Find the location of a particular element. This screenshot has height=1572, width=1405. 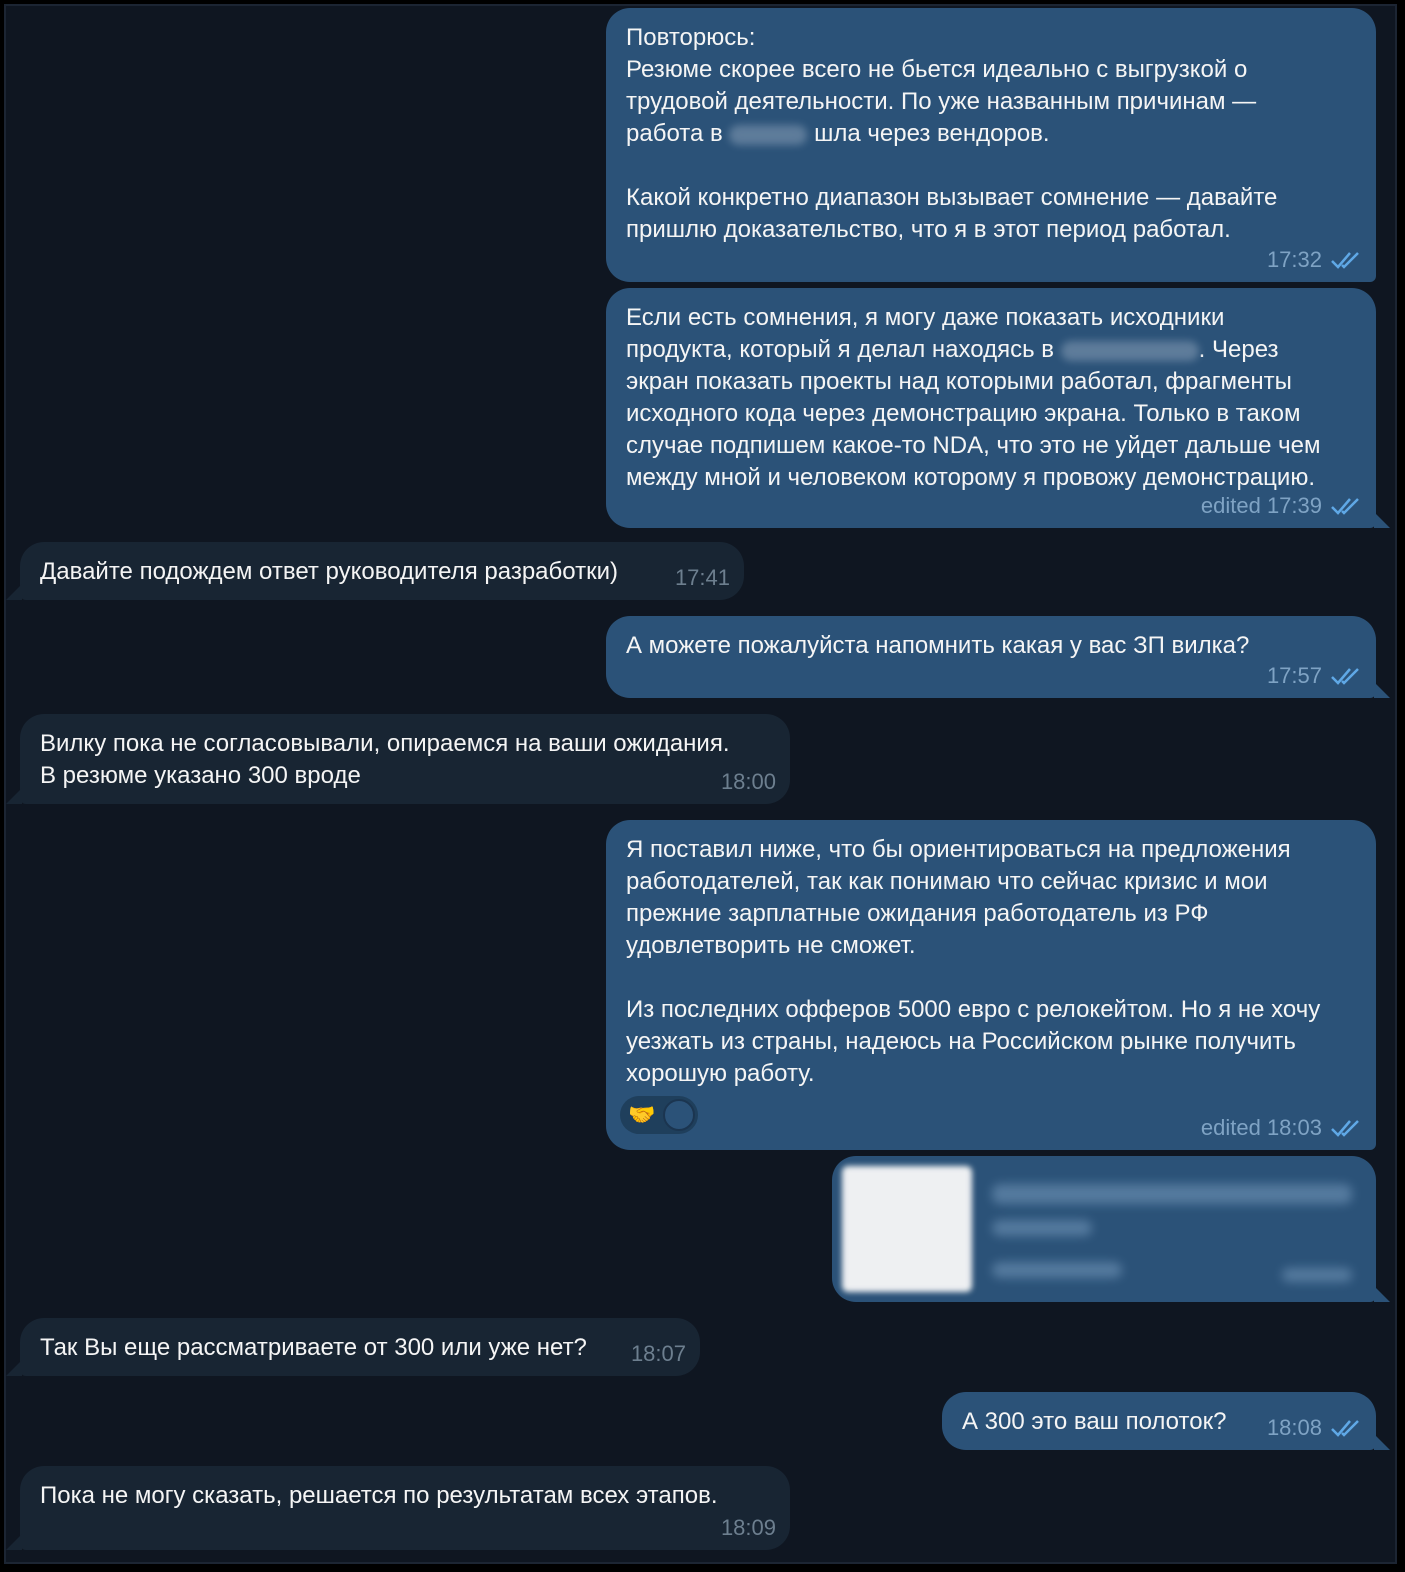

message-meta: edited 18:03 is located at coordinates (1281, 1128).